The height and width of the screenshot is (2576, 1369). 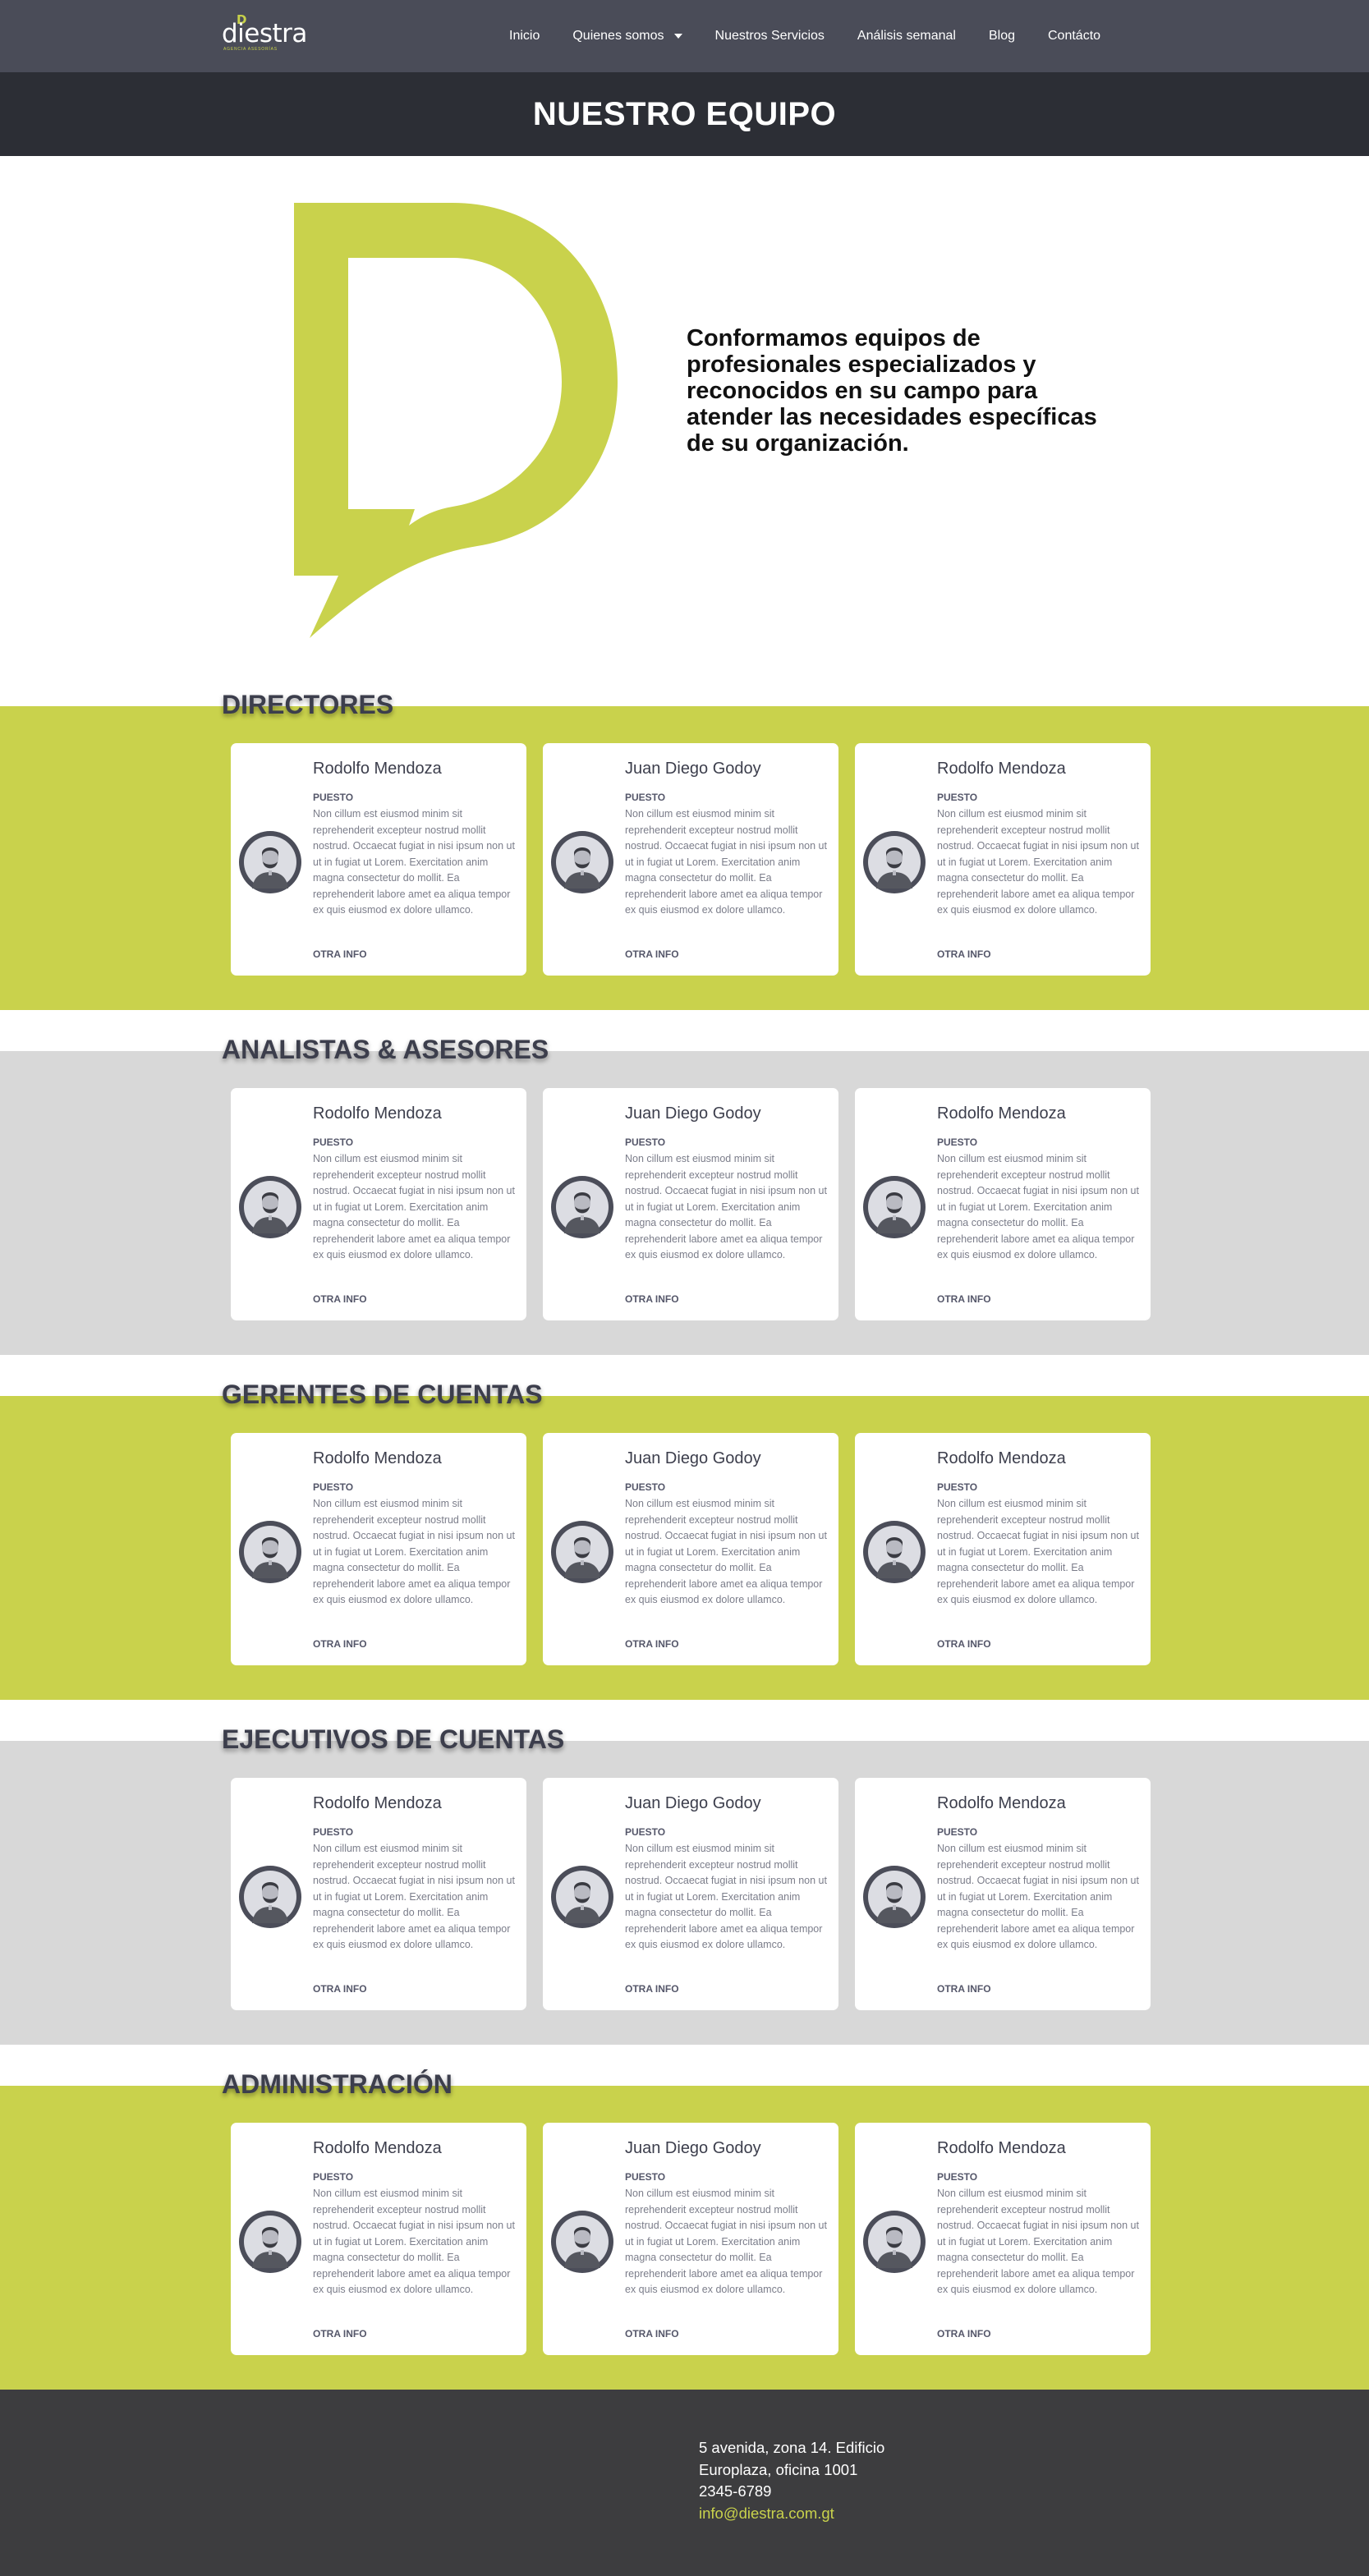 I want to click on nav-contacto: Contácto, so click(x=1074, y=36).